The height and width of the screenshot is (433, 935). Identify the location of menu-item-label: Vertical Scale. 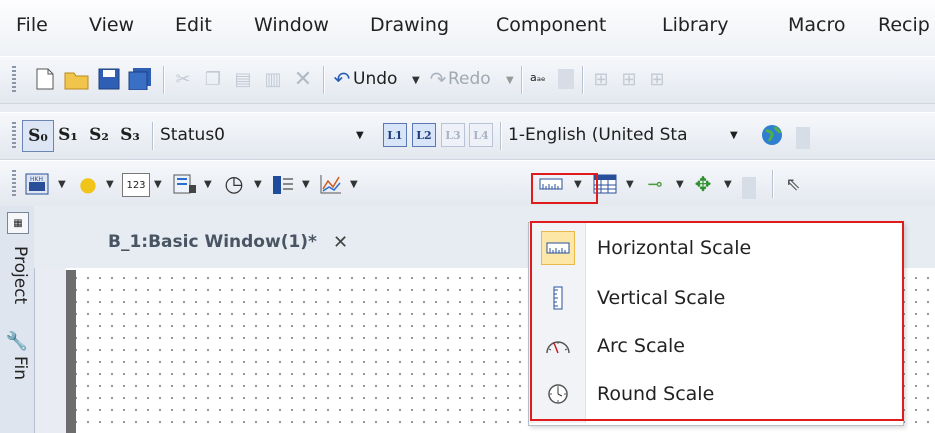
(661, 298).